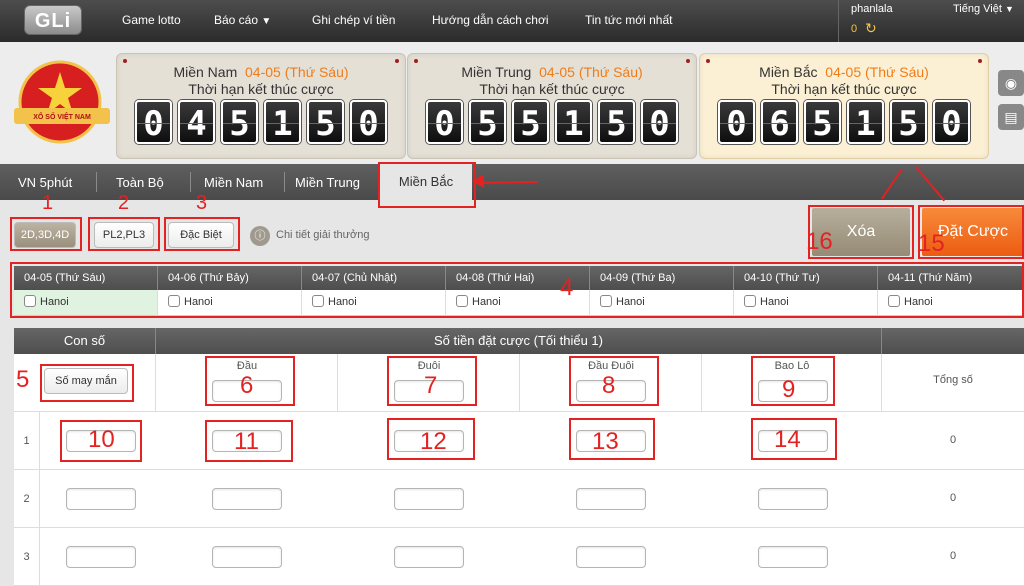 The image size is (1024, 586). What do you see at coordinates (27, 441) in the screenshot?
I see `row-number: 1` at bounding box center [27, 441].